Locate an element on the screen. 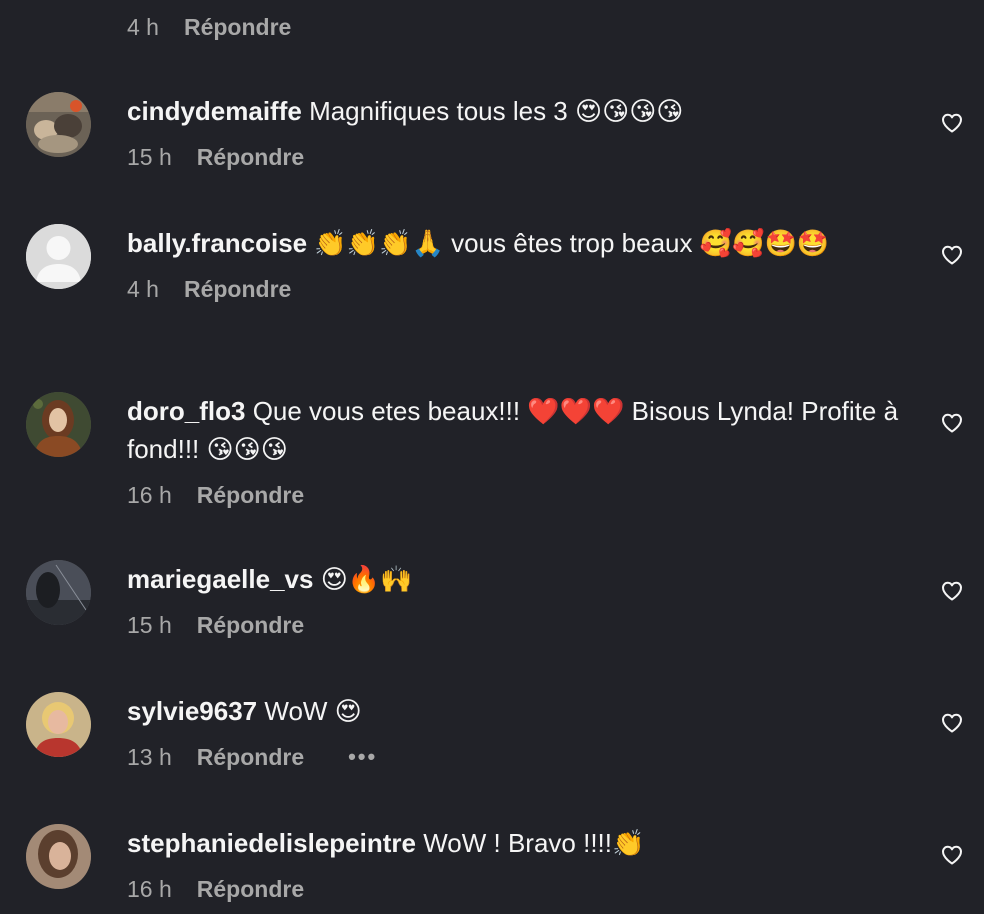  comment-text: 😍🔥🙌 is located at coordinates (366, 579).